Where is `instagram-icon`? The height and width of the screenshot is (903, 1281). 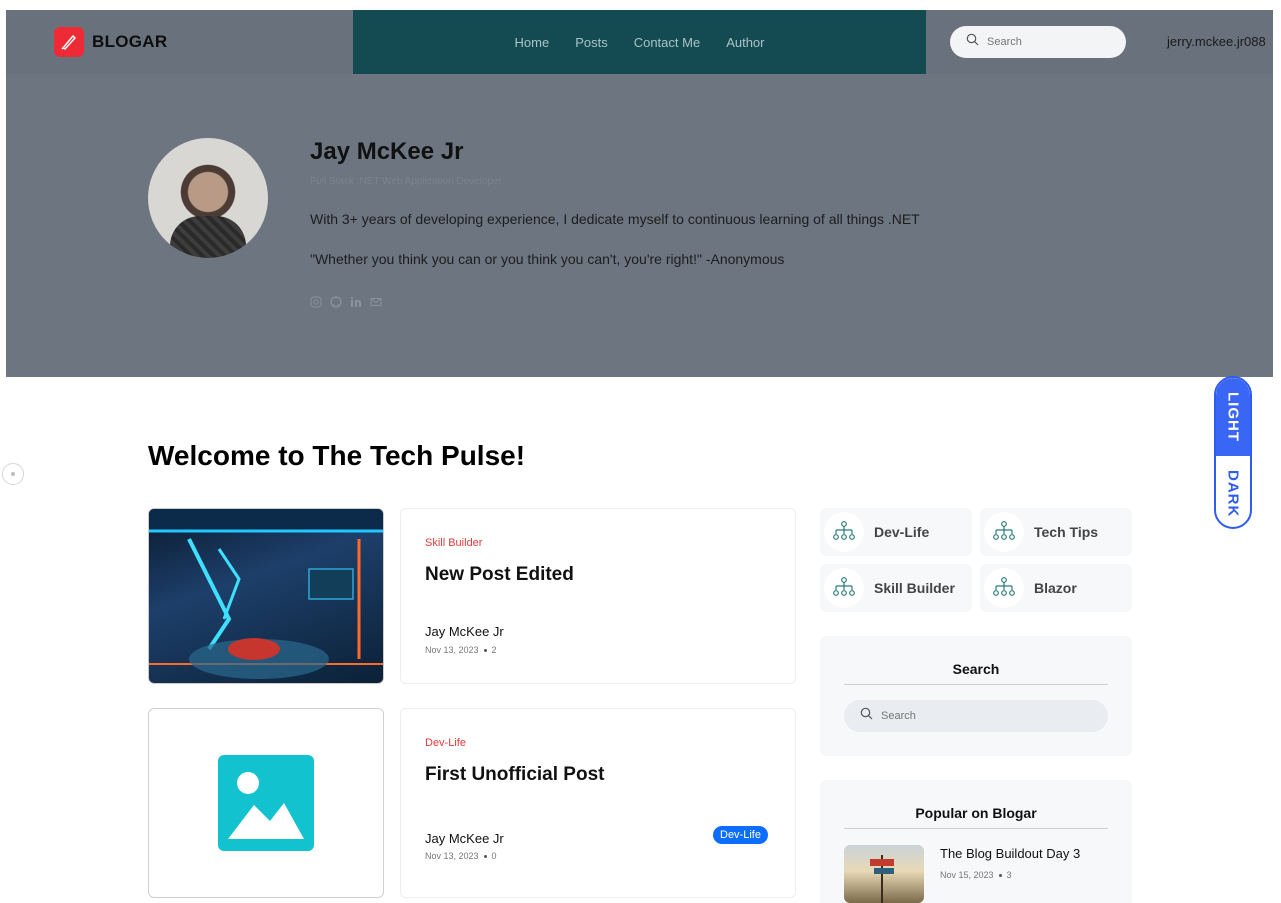
instagram-icon is located at coordinates (316, 302).